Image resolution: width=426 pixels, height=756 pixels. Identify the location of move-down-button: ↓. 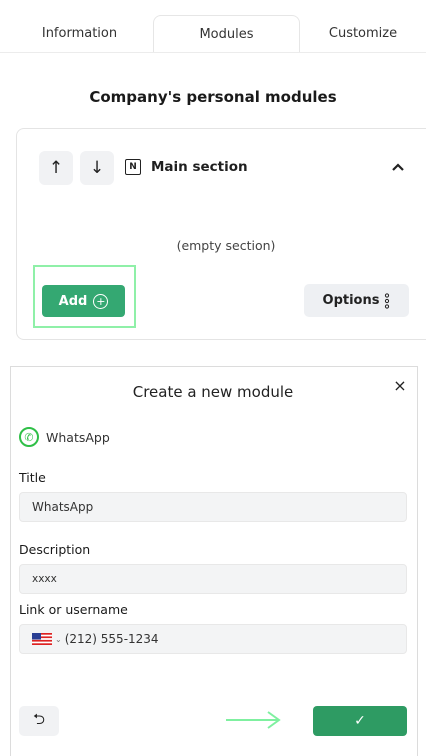
(97, 168).